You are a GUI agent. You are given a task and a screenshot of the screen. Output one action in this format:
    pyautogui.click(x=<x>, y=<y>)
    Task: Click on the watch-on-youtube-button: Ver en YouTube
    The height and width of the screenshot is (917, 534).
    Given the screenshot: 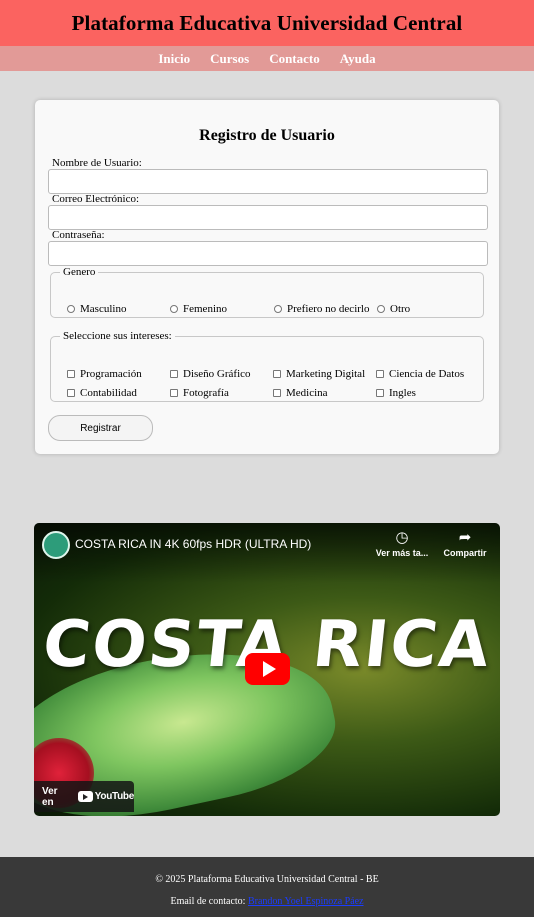 What is the action you would take?
    pyautogui.click(x=84, y=796)
    